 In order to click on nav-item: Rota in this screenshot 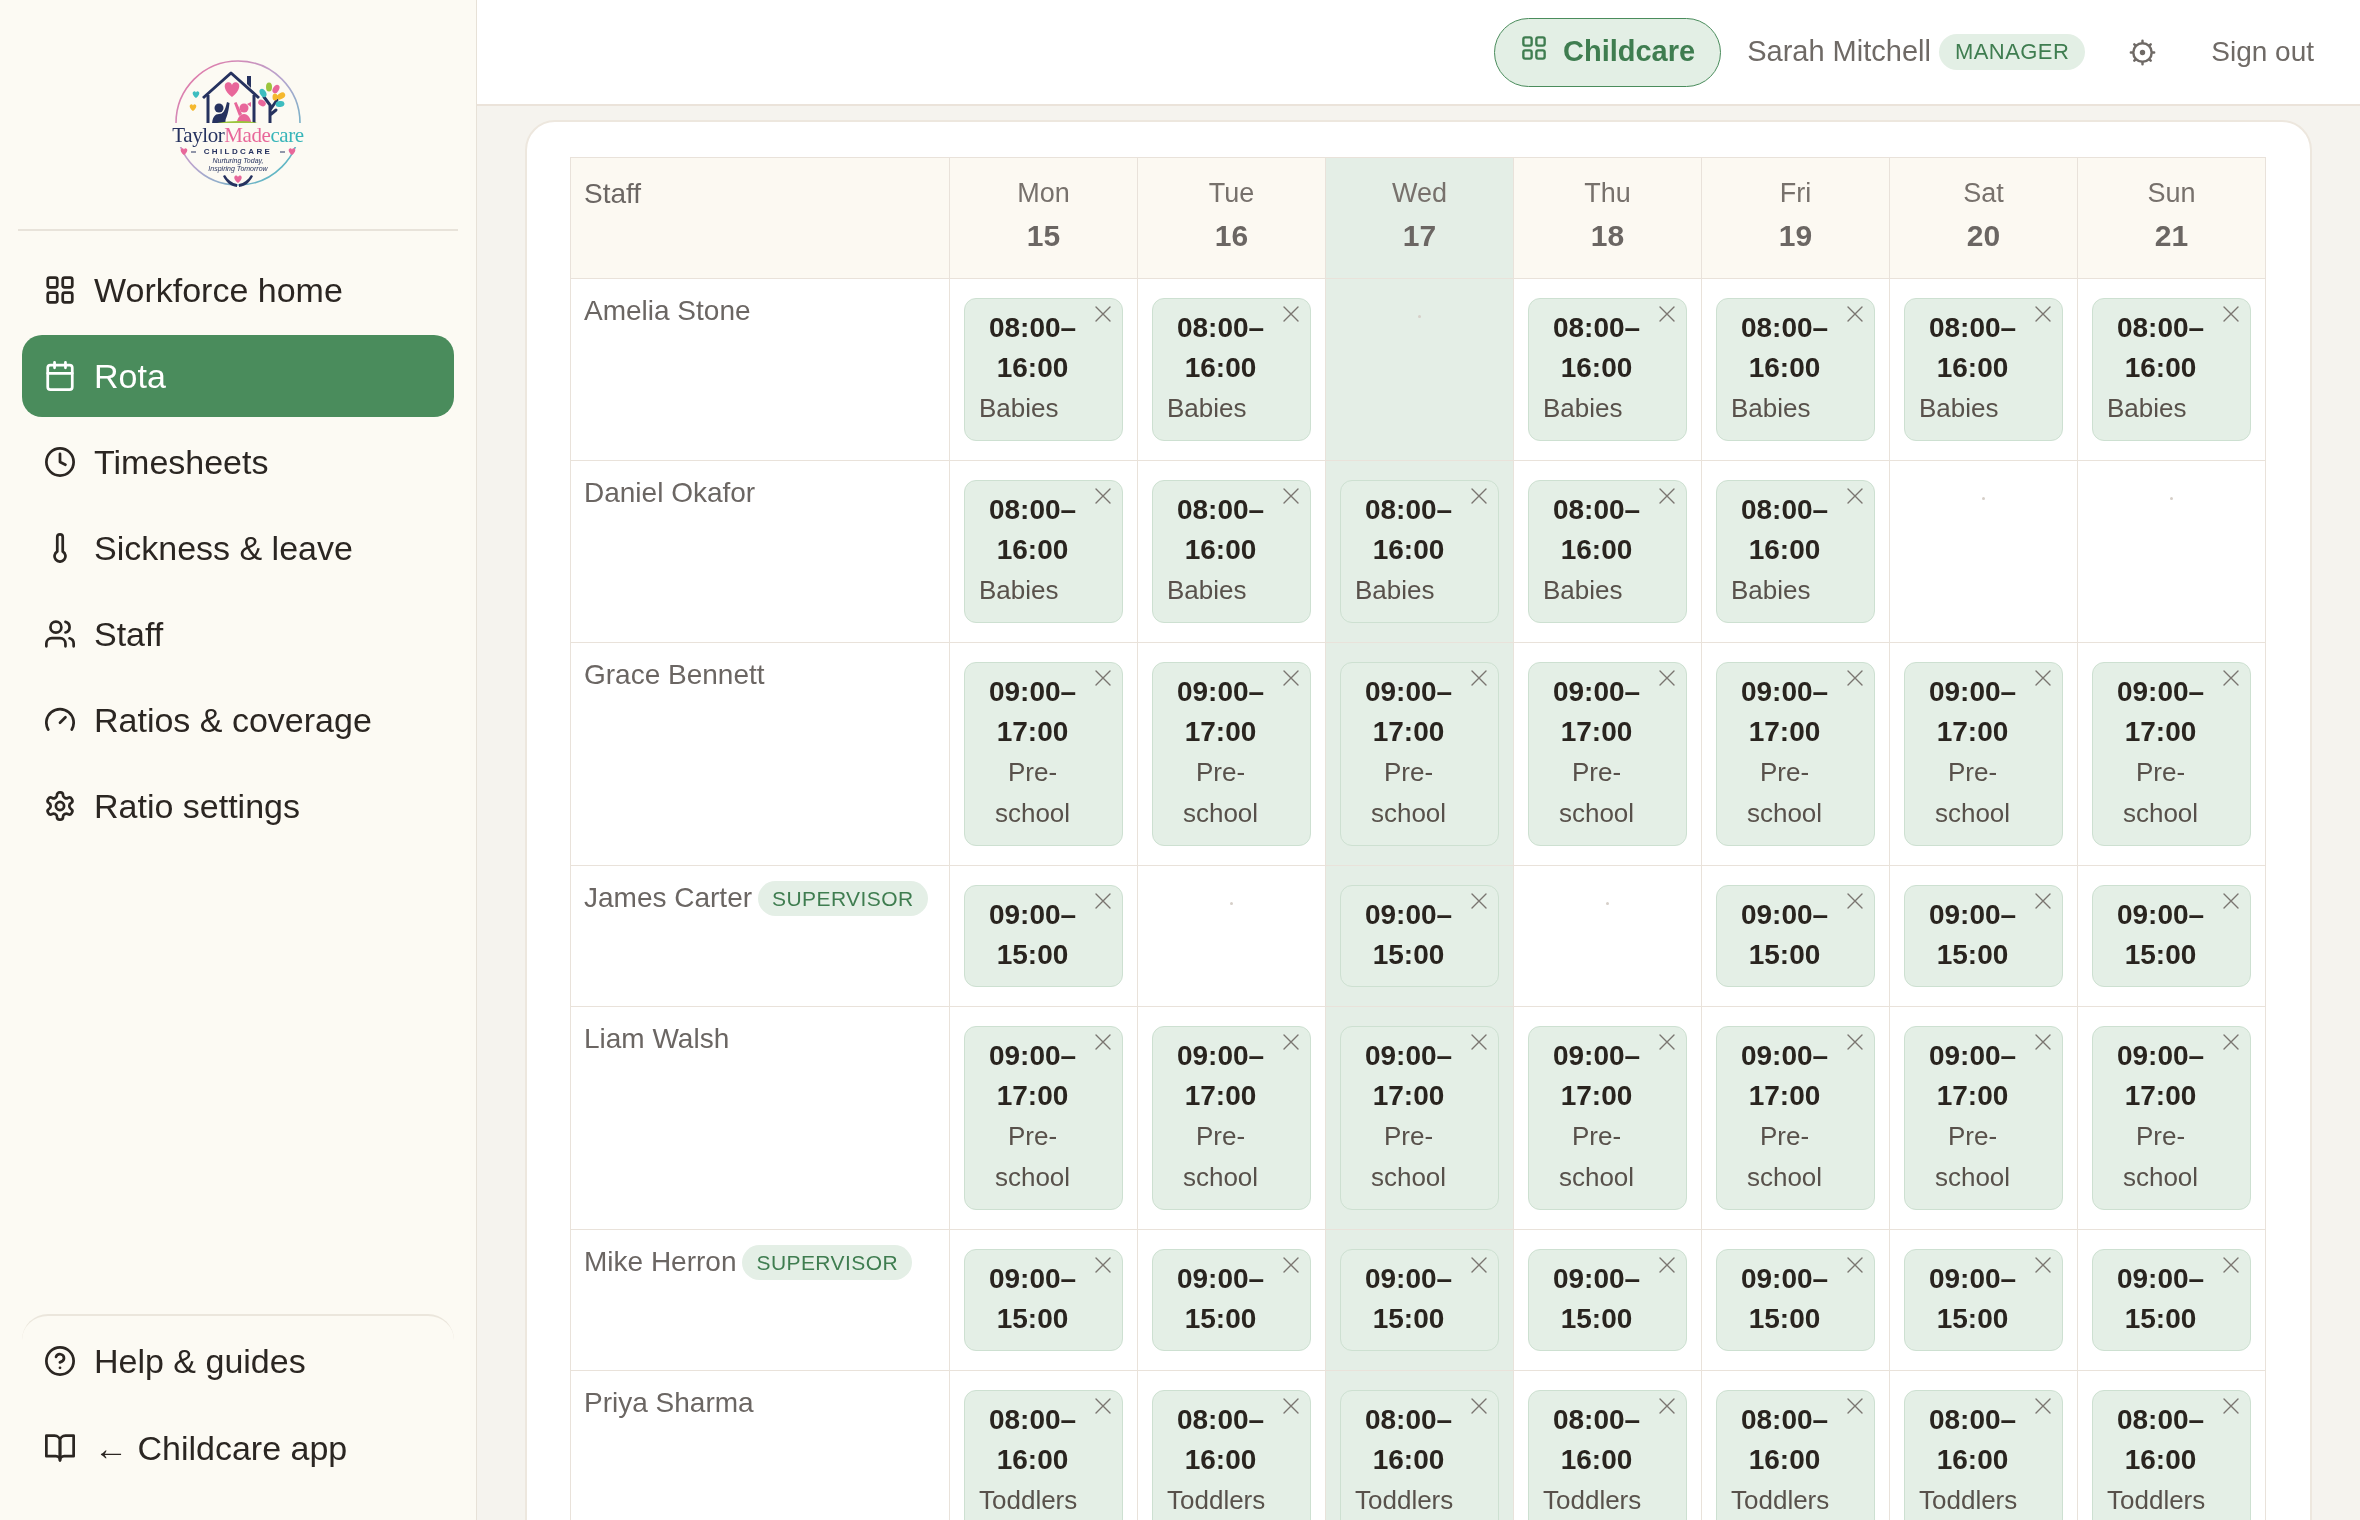, I will do `click(238, 376)`.